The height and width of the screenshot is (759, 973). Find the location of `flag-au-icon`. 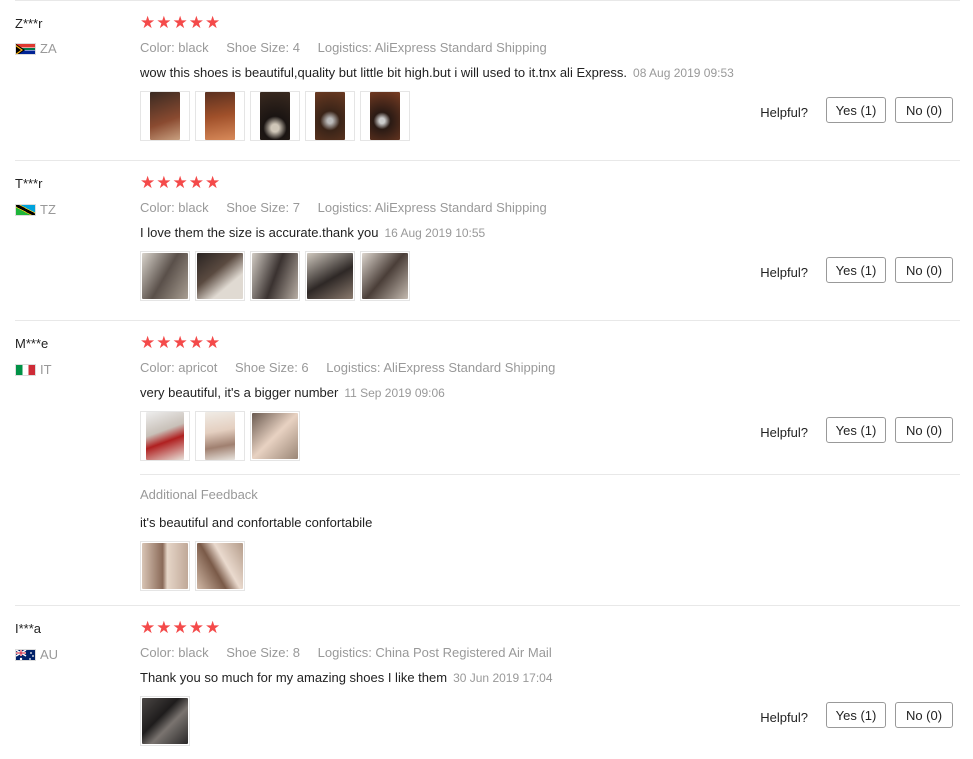

flag-au-icon is located at coordinates (25, 654).